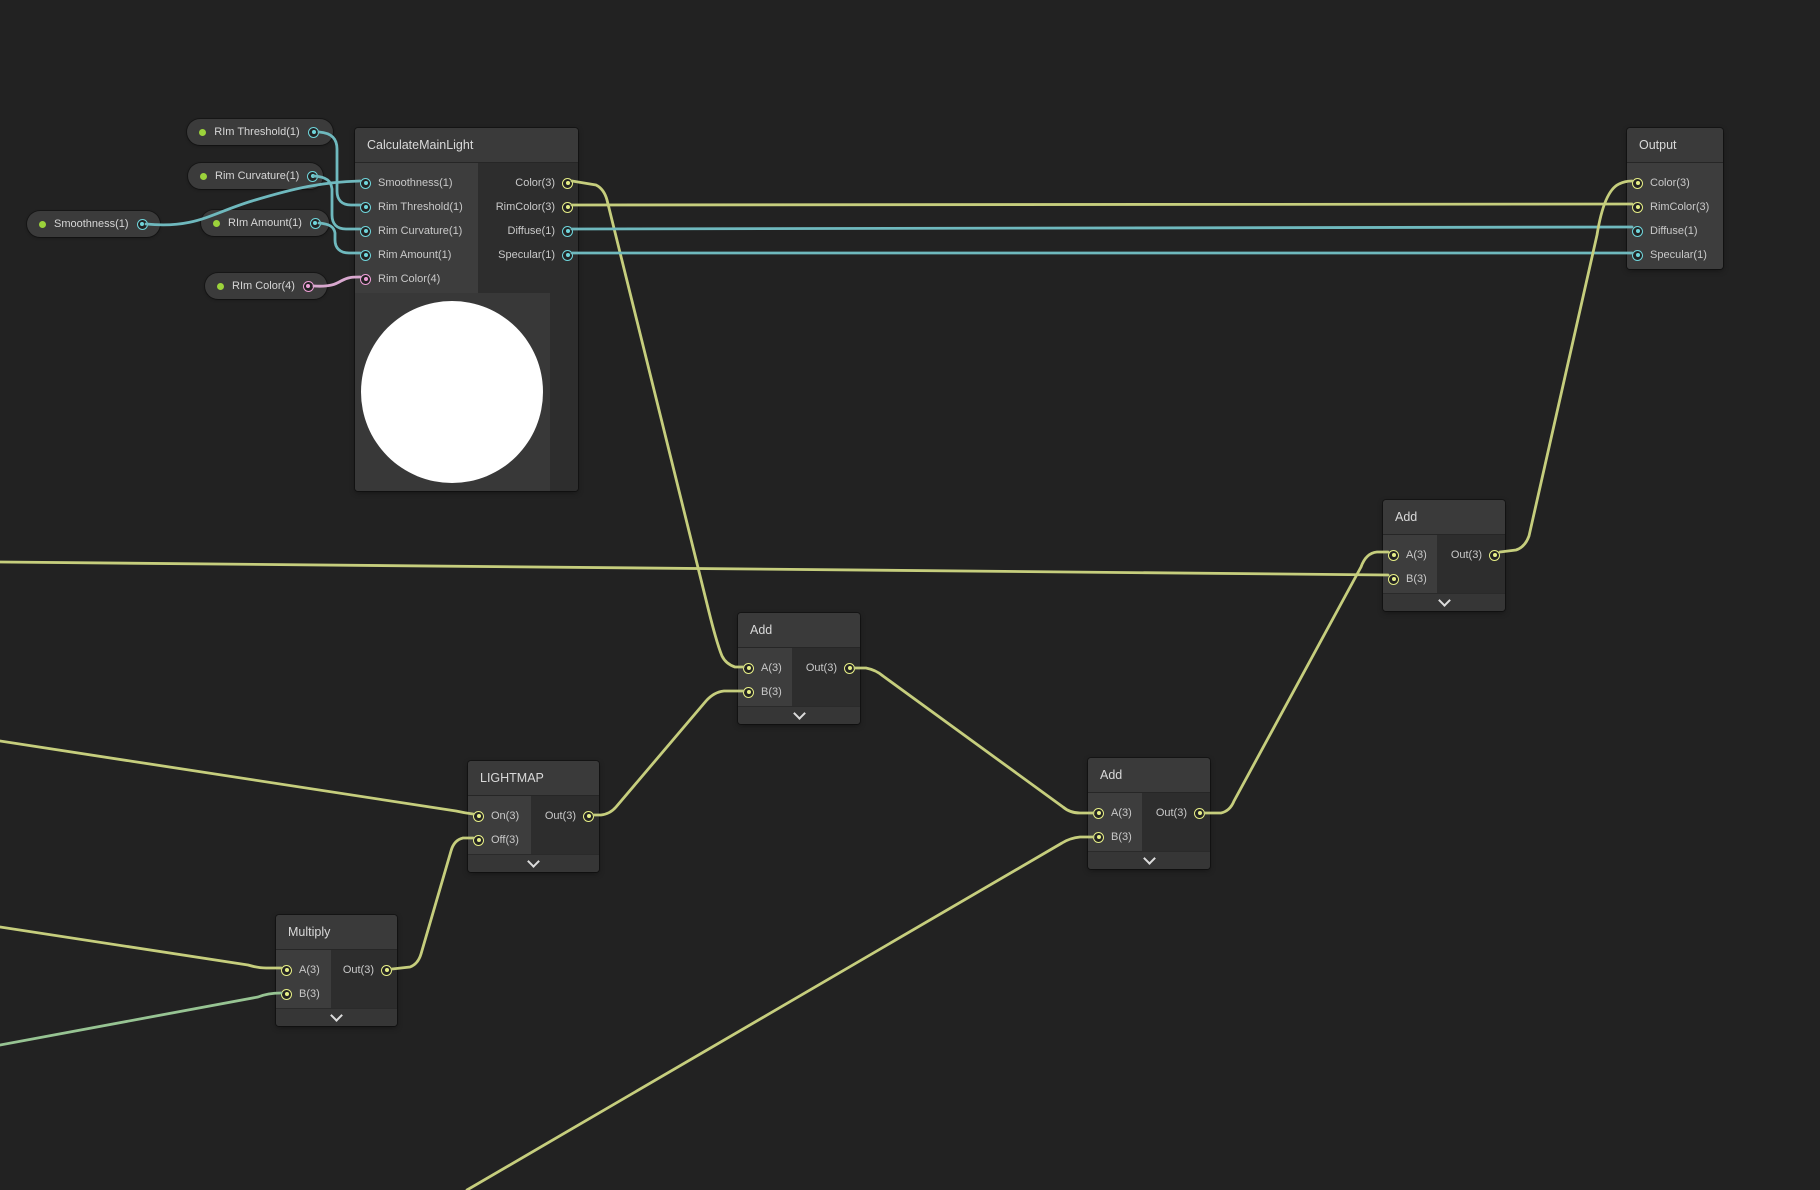 The image size is (1820, 1190). What do you see at coordinates (416, 279) in the screenshot?
I see `port-row: Rim Color(4)` at bounding box center [416, 279].